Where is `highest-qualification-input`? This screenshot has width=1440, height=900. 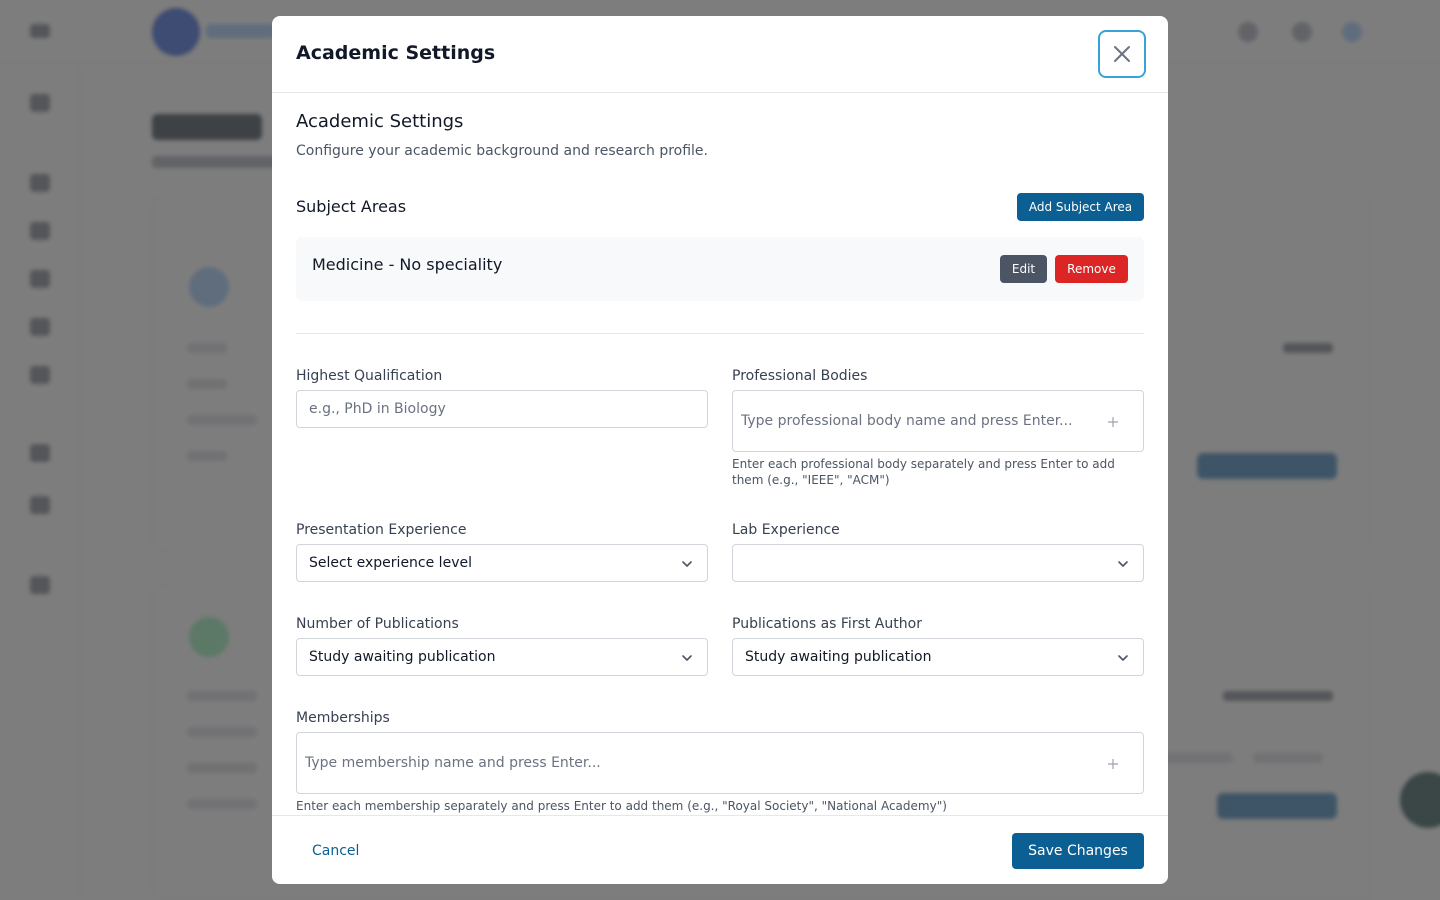
highest-qualification-input is located at coordinates (502, 409).